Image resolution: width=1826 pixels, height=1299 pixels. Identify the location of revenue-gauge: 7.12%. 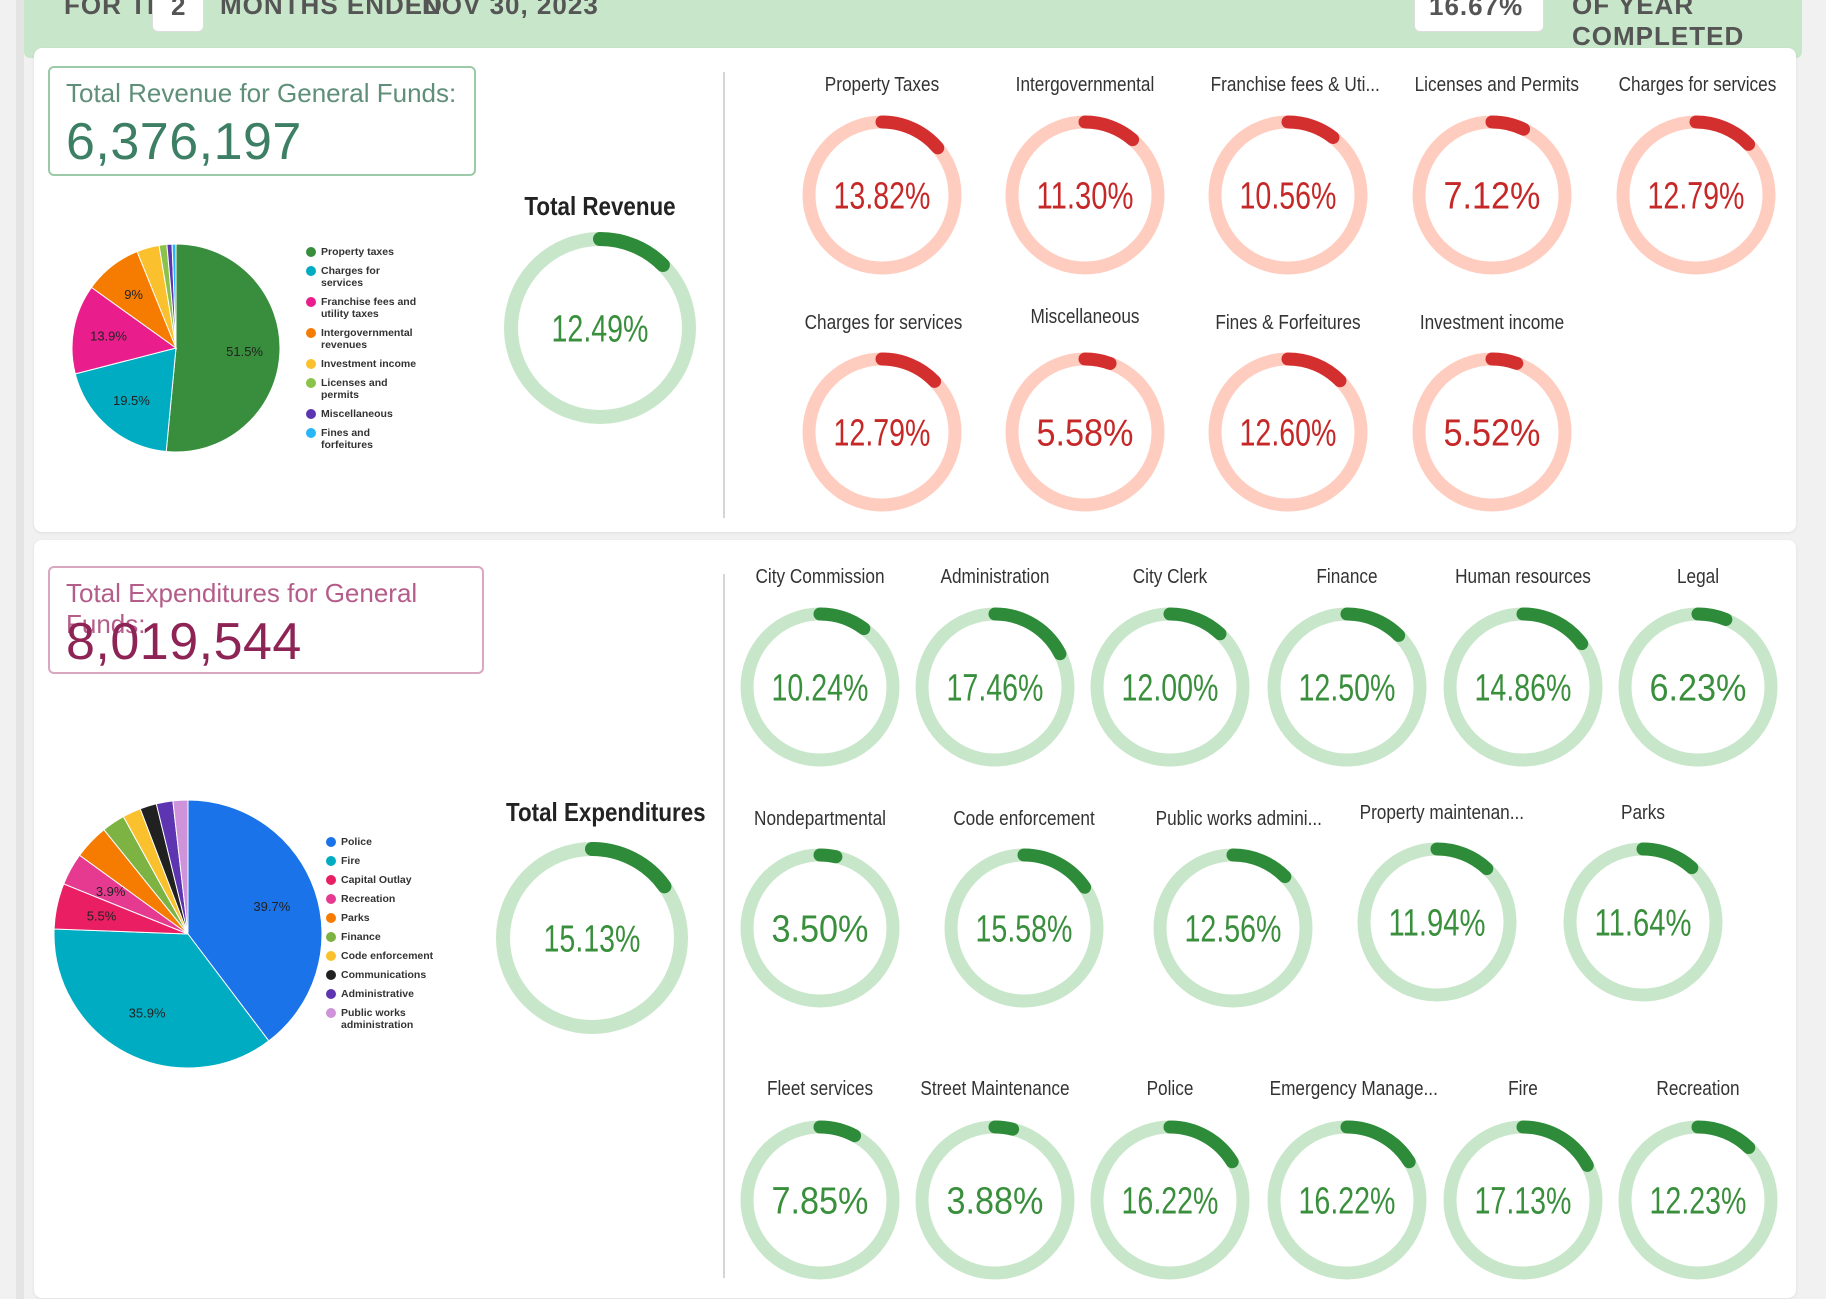
(1492, 195).